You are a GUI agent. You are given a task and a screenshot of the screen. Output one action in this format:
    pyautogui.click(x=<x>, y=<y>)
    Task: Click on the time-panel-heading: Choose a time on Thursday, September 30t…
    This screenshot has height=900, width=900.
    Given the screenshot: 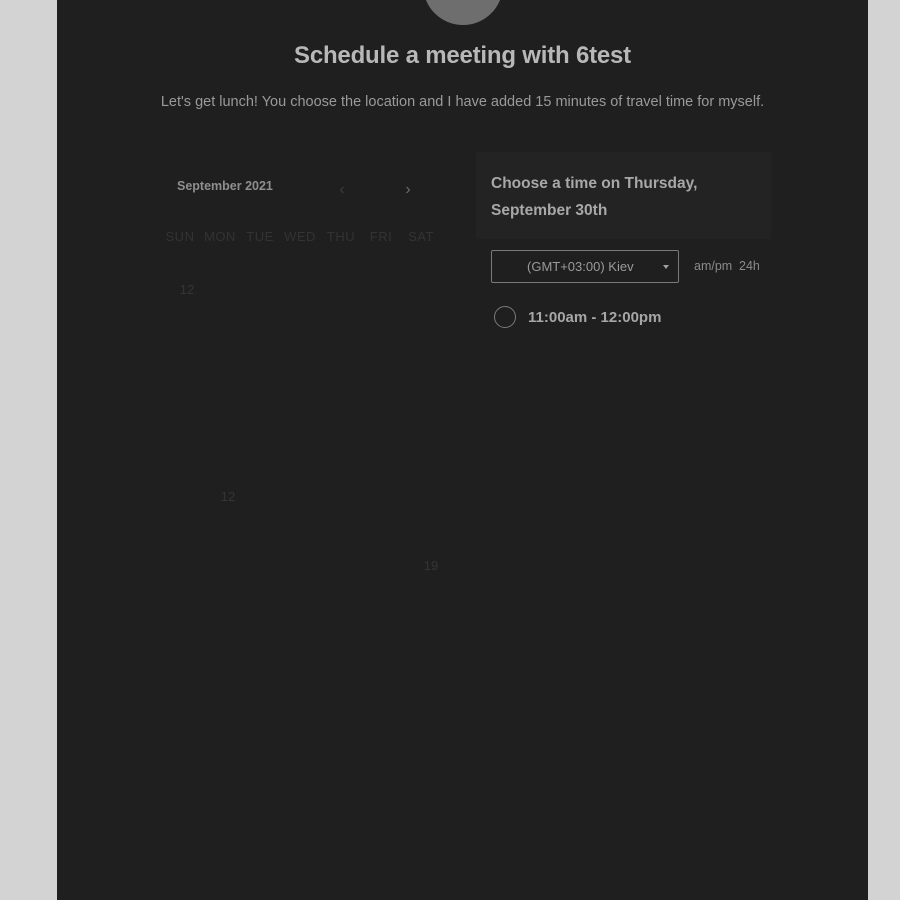 What is the action you would take?
    pyautogui.click(x=594, y=197)
    